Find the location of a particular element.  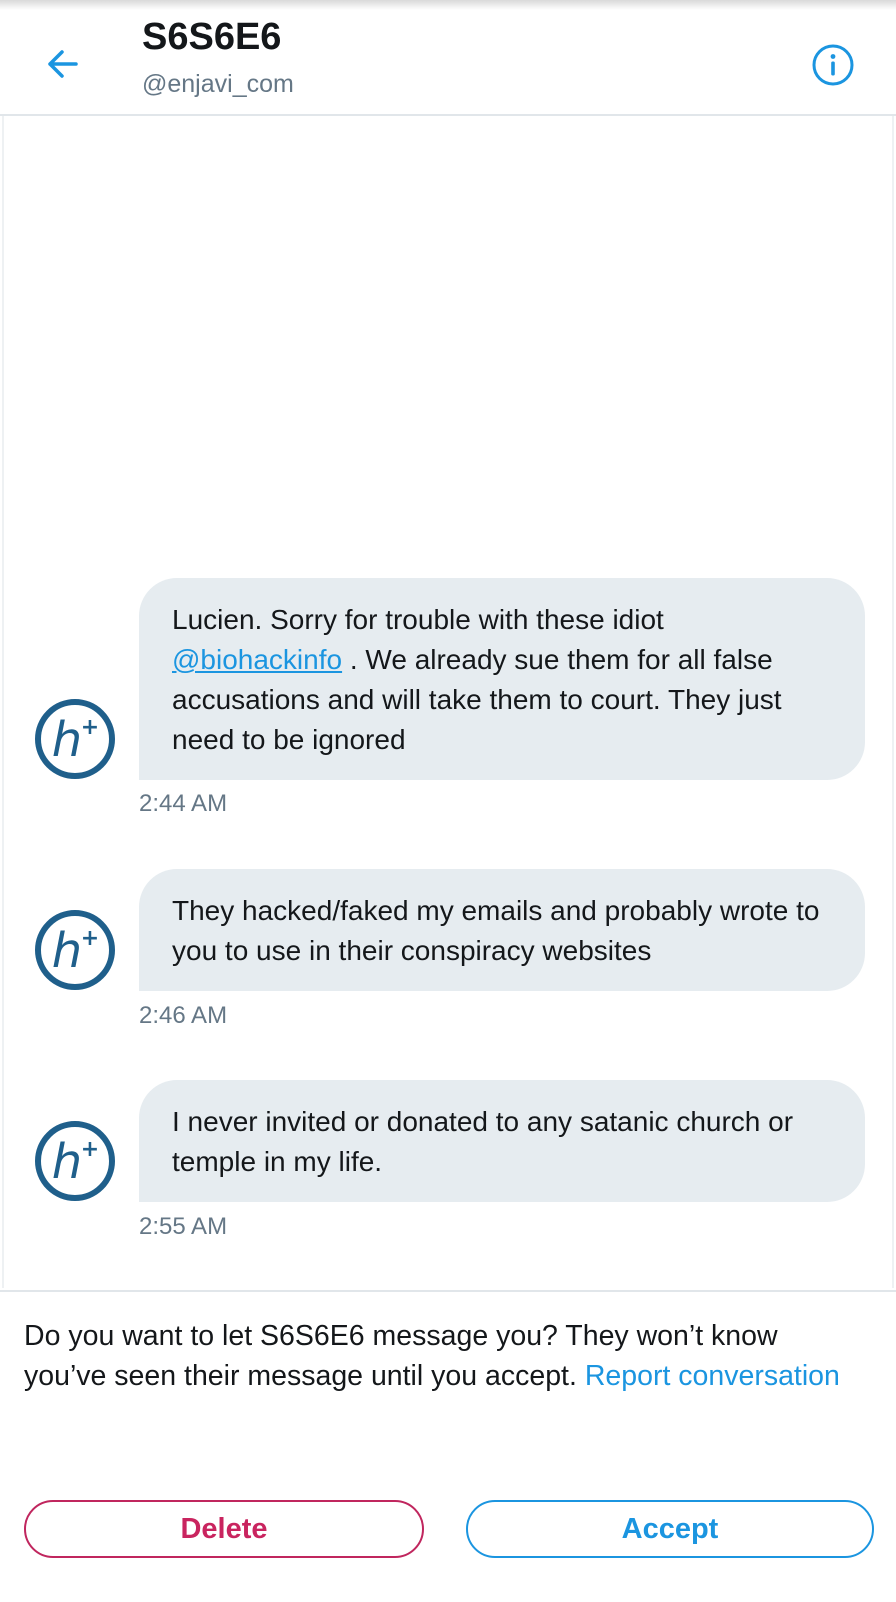

status-bar-shadow is located at coordinates (448, 5).